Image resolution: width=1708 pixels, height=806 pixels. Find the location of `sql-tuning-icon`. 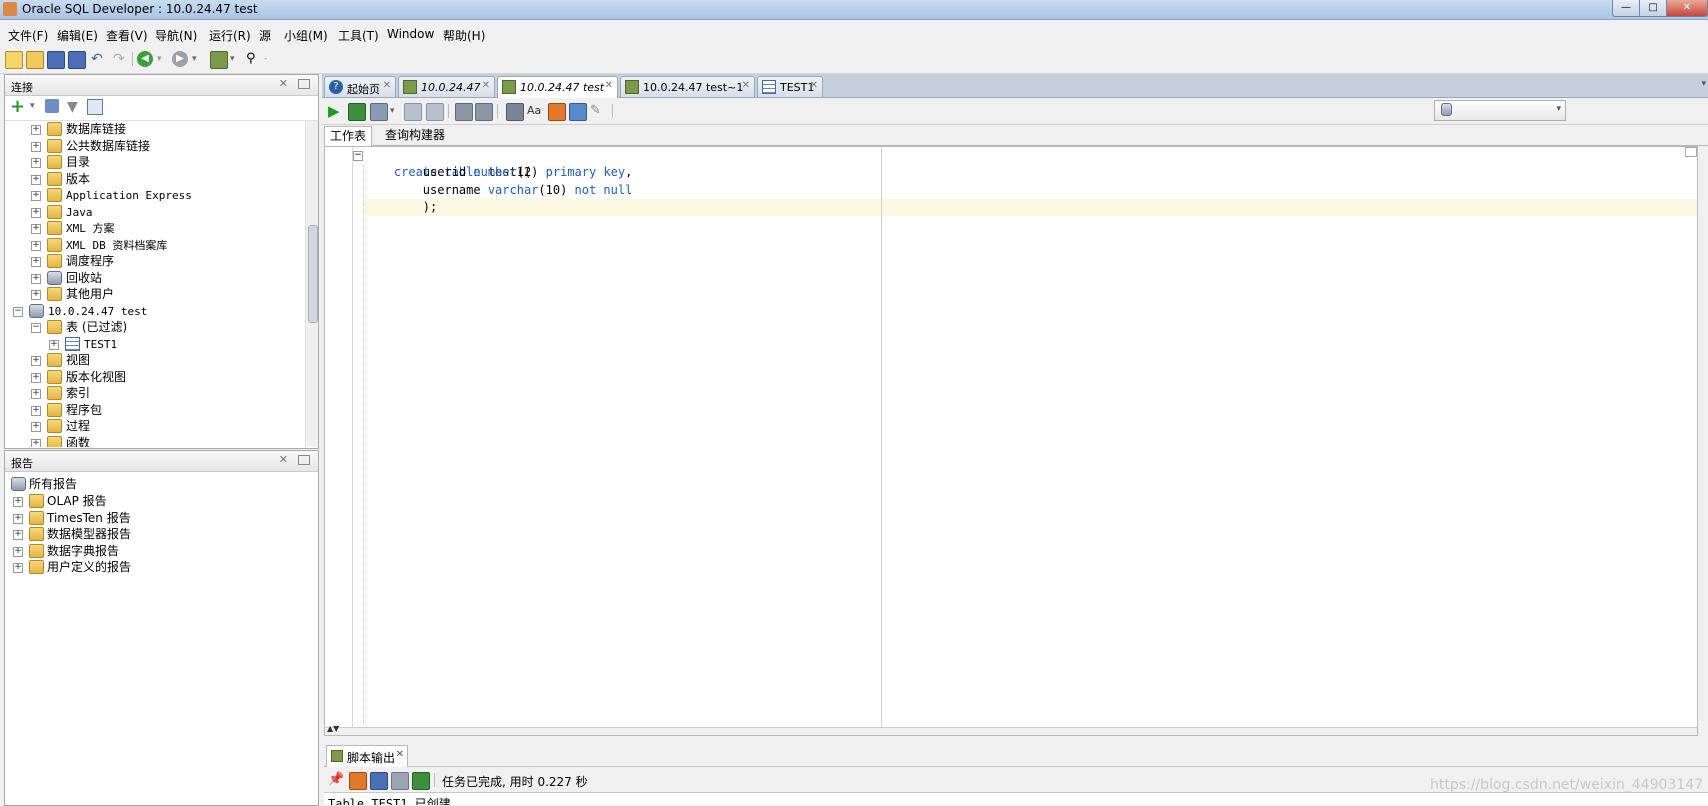

sql-tuning-icon is located at coordinates (464, 112).